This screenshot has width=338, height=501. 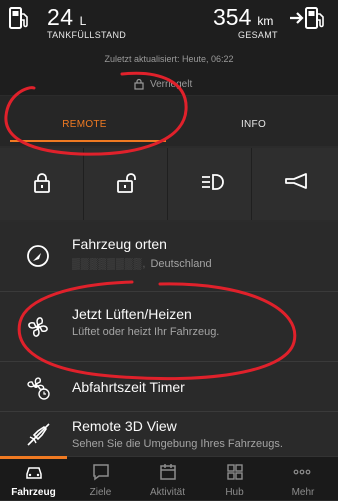 What do you see at coordinates (84, 121) in the screenshot?
I see `tab-remote: REMOTE` at bounding box center [84, 121].